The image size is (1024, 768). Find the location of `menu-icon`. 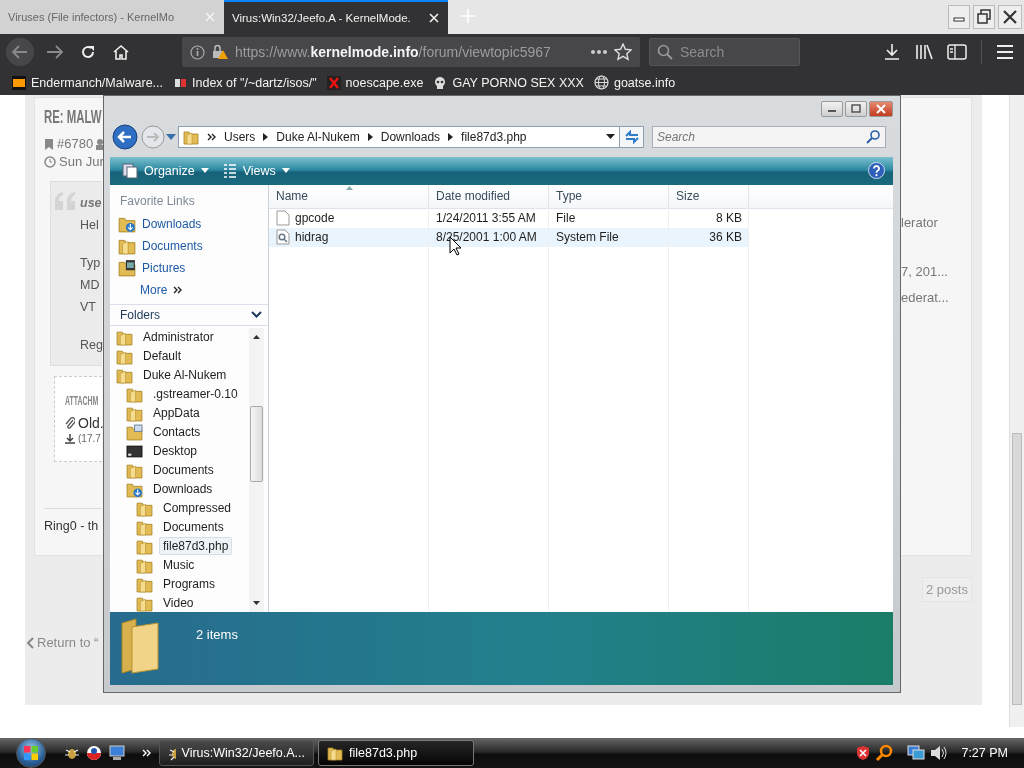

menu-icon is located at coordinates (1005, 52).